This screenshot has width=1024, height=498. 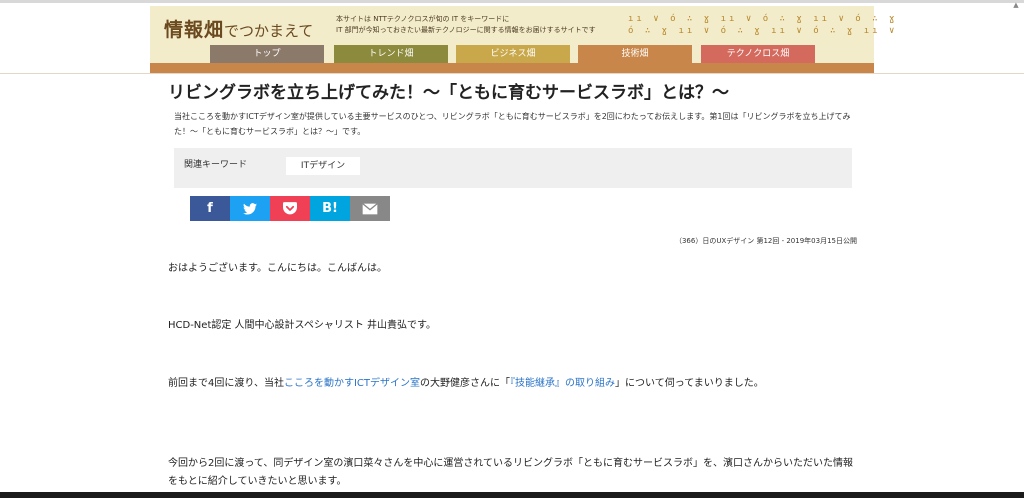 I want to click on article-meta: （366）日のUXデザイン 第12回 - 2019年03月15日公開, so click(x=765, y=241).